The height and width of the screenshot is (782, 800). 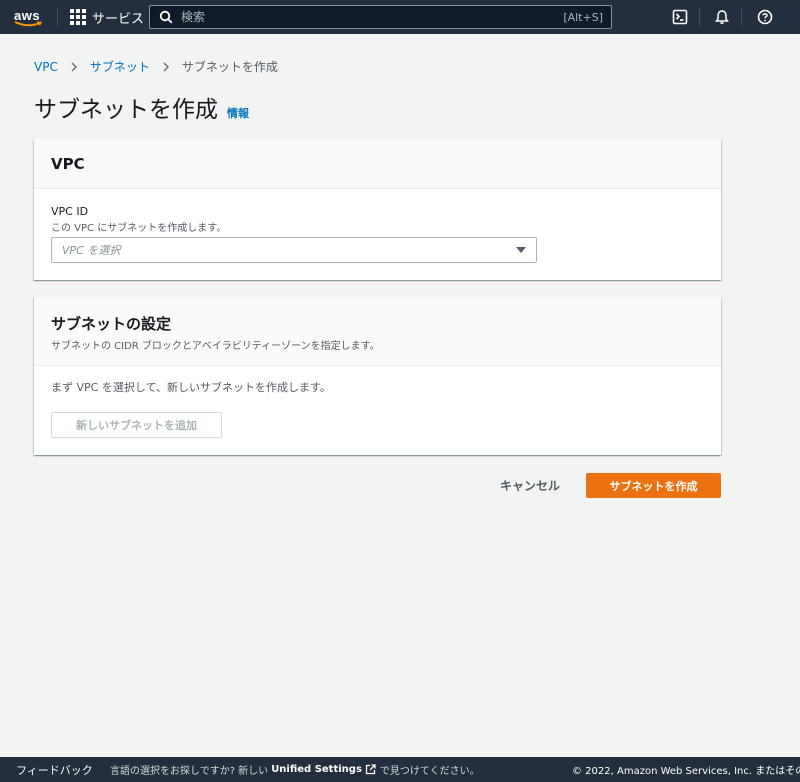 What do you see at coordinates (54, 770) in the screenshot?
I see `feedback-link: フィードバック` at bounding box center [54, 770].